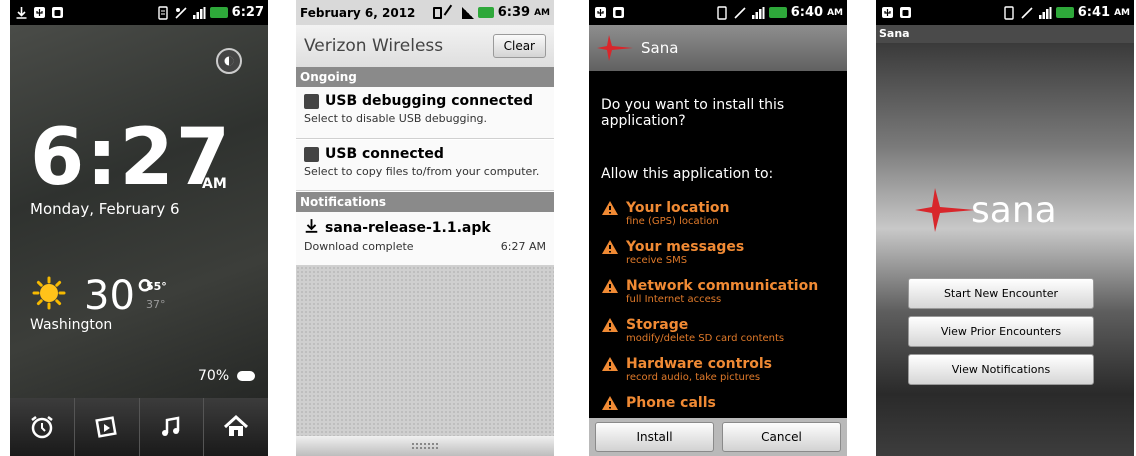 This screenshot has width=1136, height=456. What do you see at coordinates (721, 403) in the screenshot?
I see `permission-phone-calls: Phone calls` at bounding box center [721, 403].